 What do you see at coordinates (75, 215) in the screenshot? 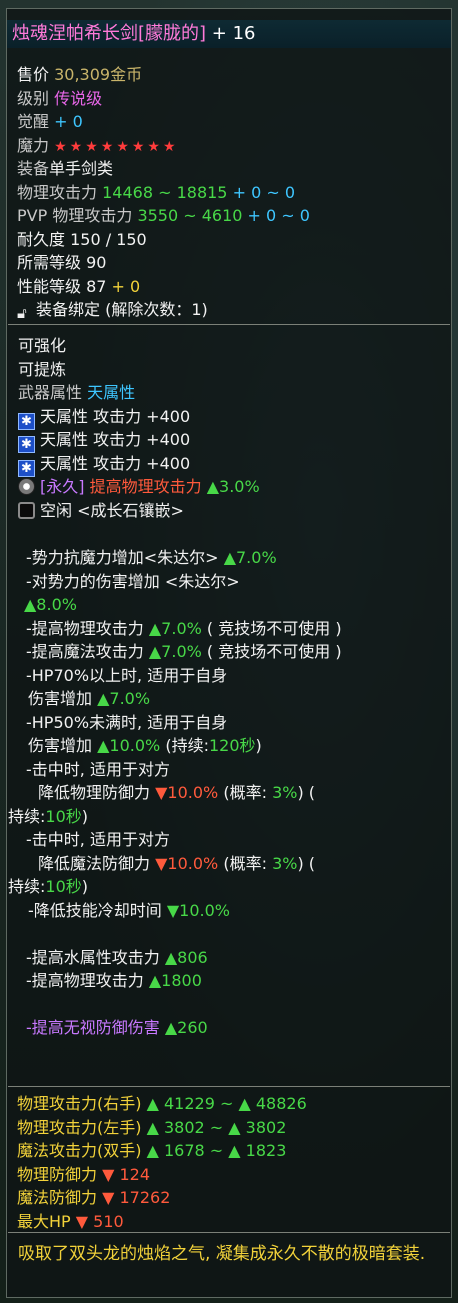
I see `pvp-label: PVP 物理攻击力` at bounding box center [75, 215].